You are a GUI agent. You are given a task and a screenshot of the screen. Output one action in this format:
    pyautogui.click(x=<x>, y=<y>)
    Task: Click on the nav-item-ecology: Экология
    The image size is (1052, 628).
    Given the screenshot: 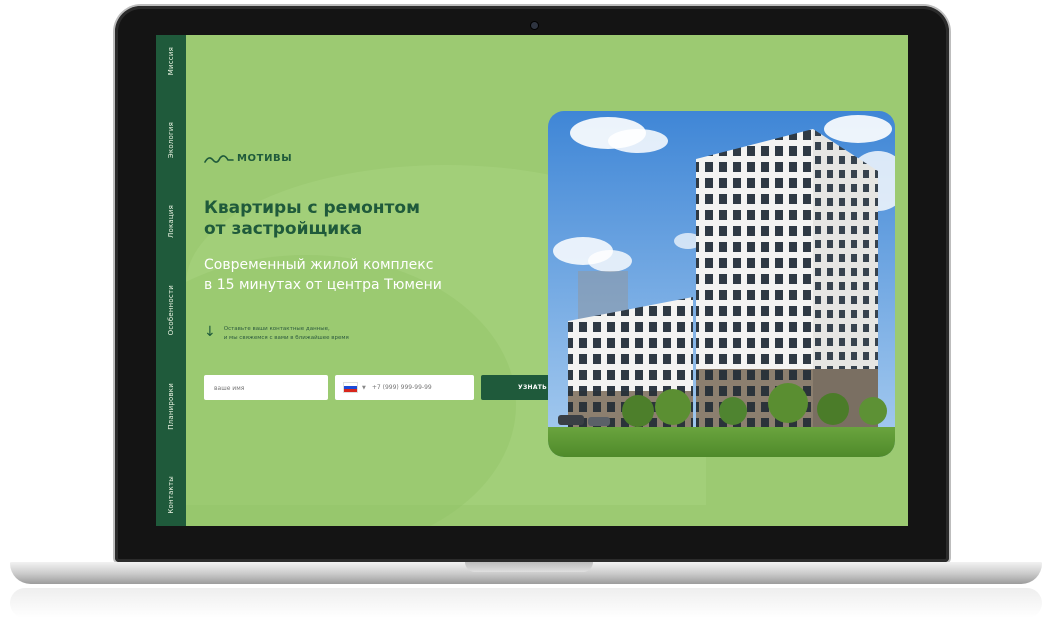 What is the action you would take?
    pyautogui.click(x=171, y=140)
    